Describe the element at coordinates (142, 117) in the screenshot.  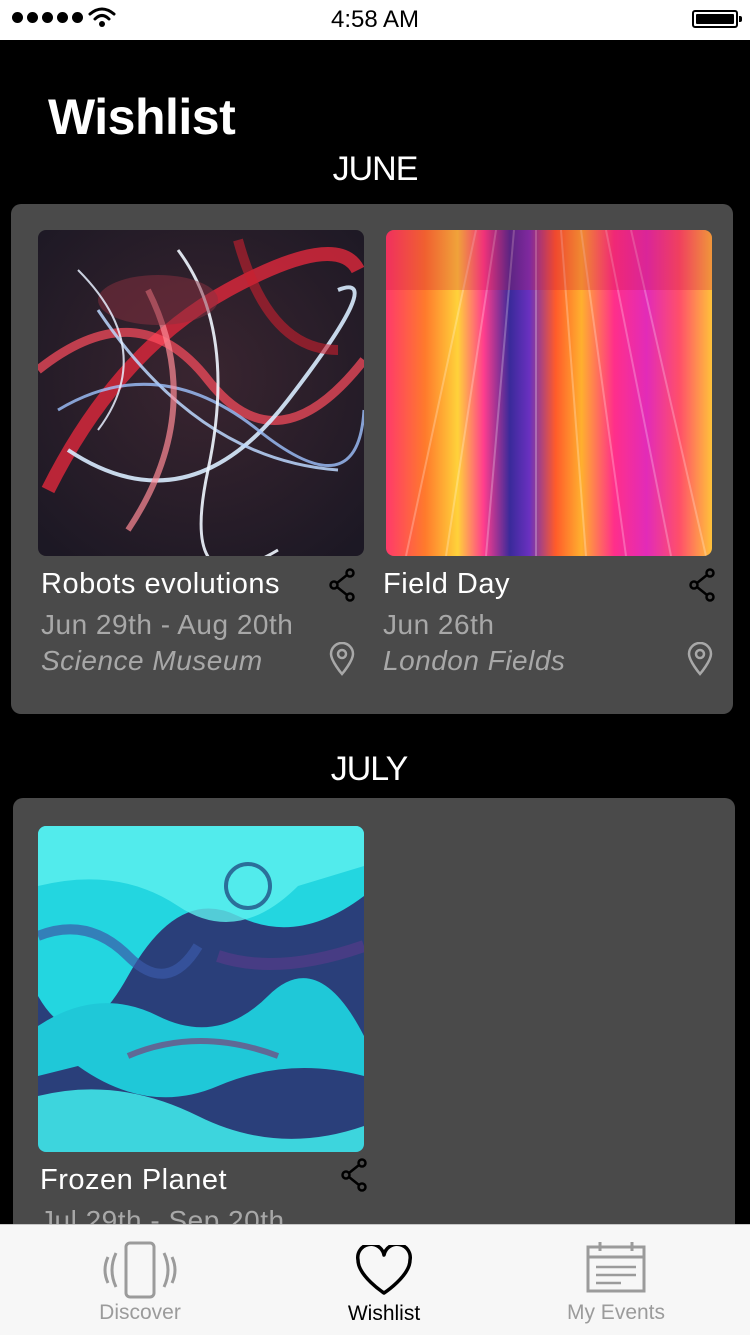
I see `page-title: Wishlist` at that location.